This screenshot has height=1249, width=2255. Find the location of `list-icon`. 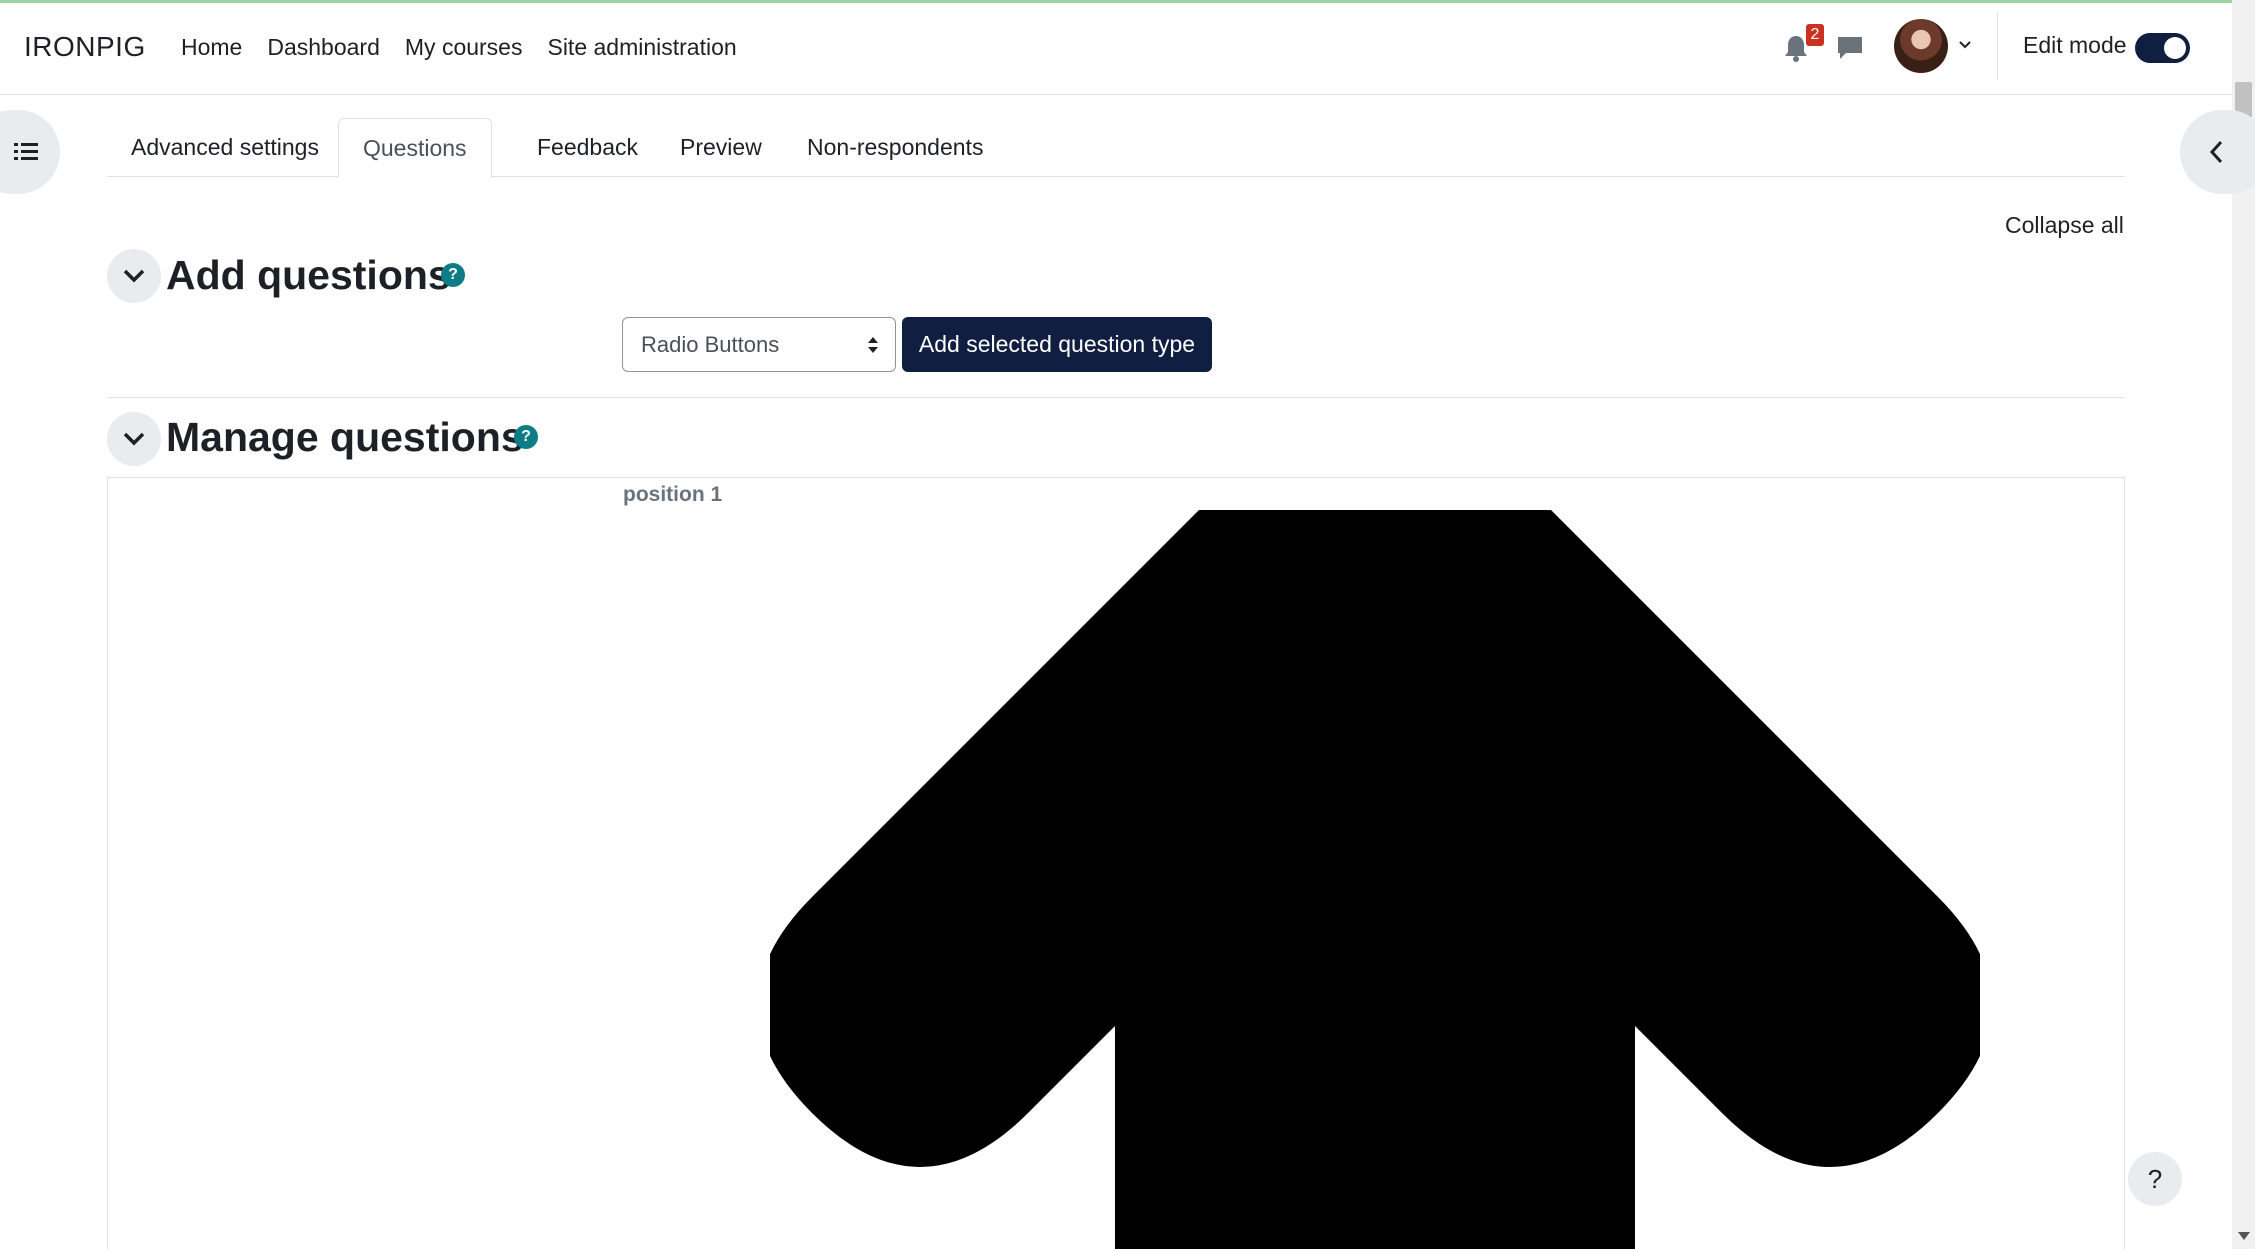

list-icon is located at coordinates (26, 151).